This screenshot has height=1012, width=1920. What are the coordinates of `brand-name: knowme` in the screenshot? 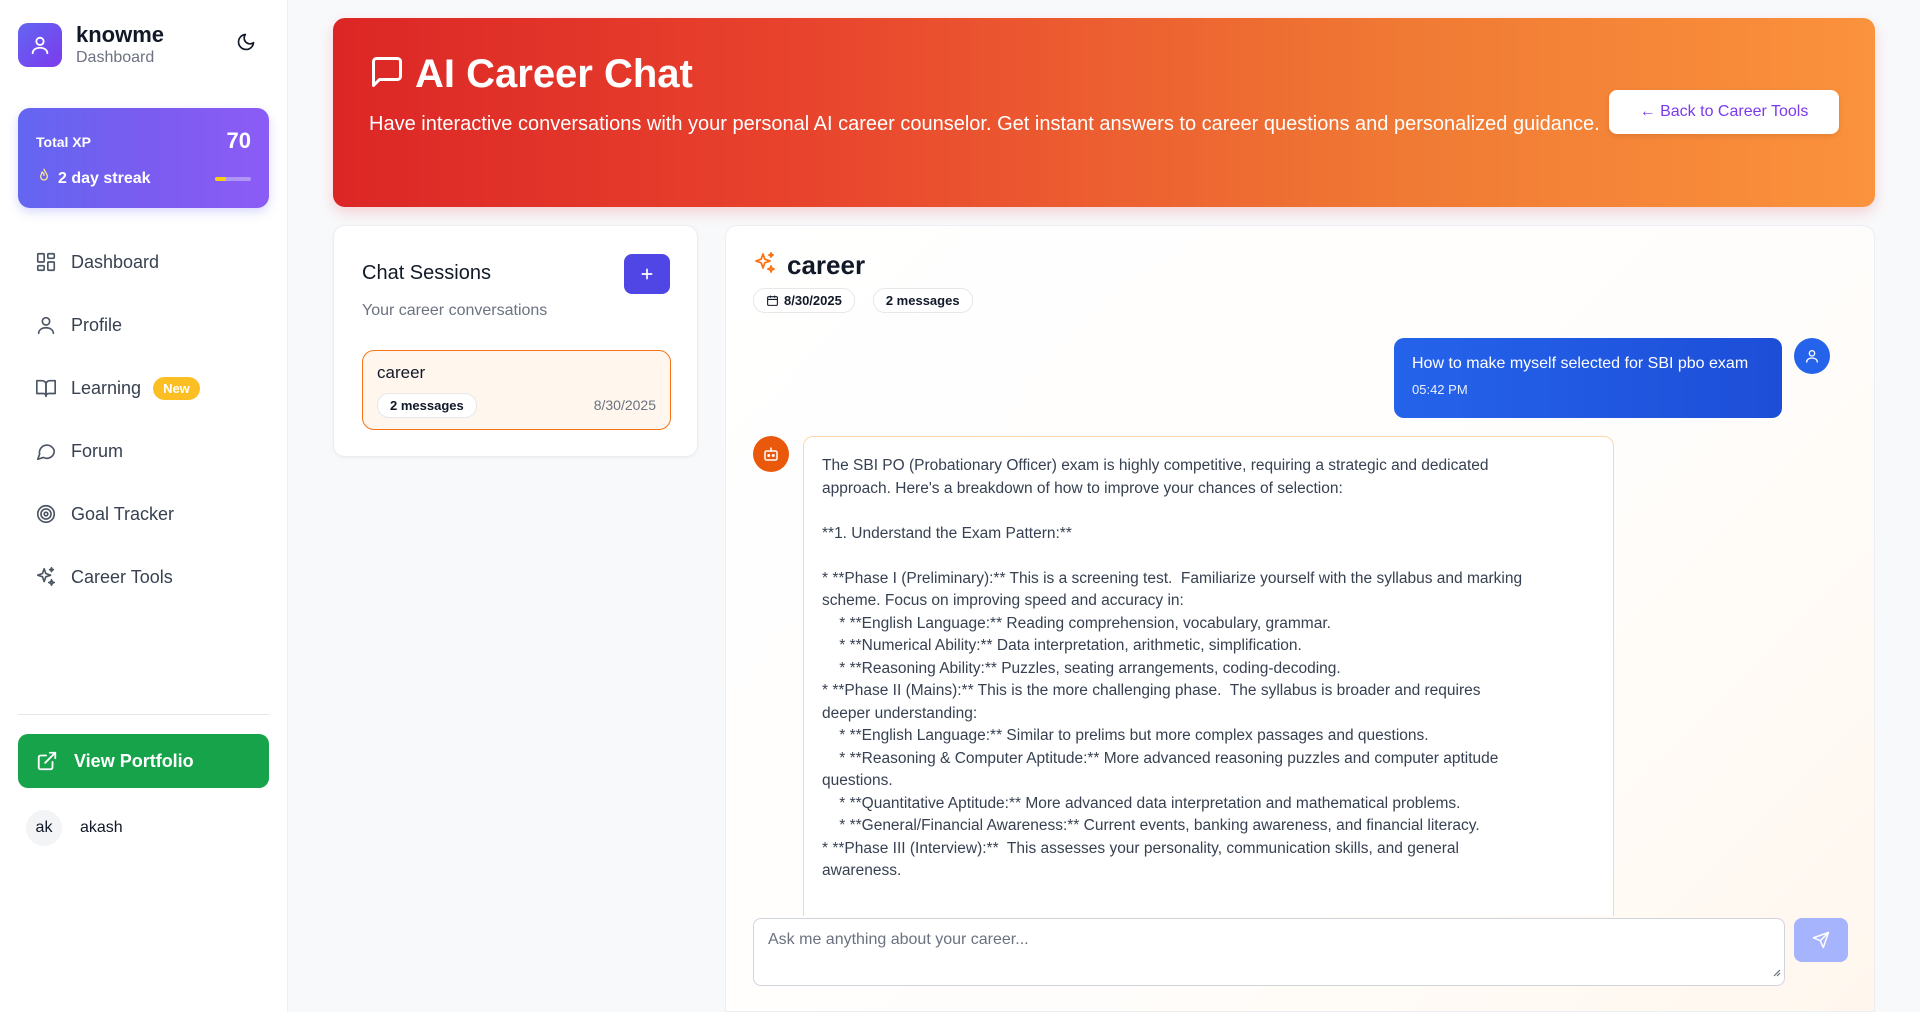 It's located at (120, 34).